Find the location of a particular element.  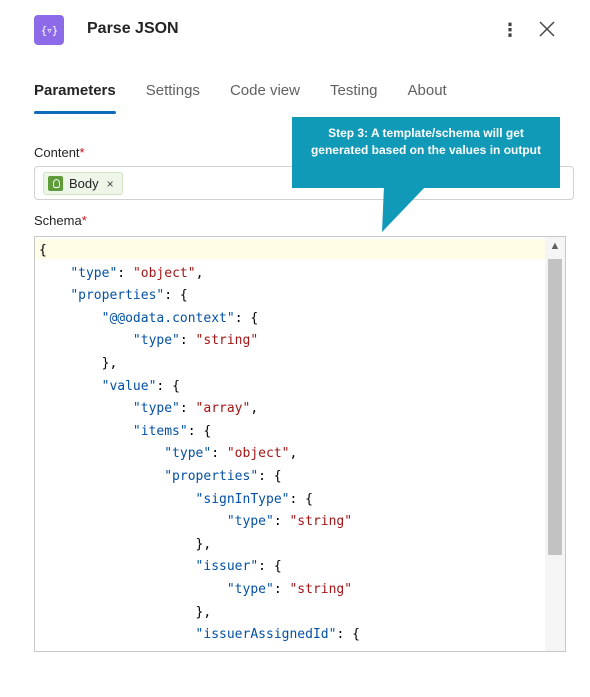

code-line: "issuerAssignedId": { is located at coordinates (199, 634).